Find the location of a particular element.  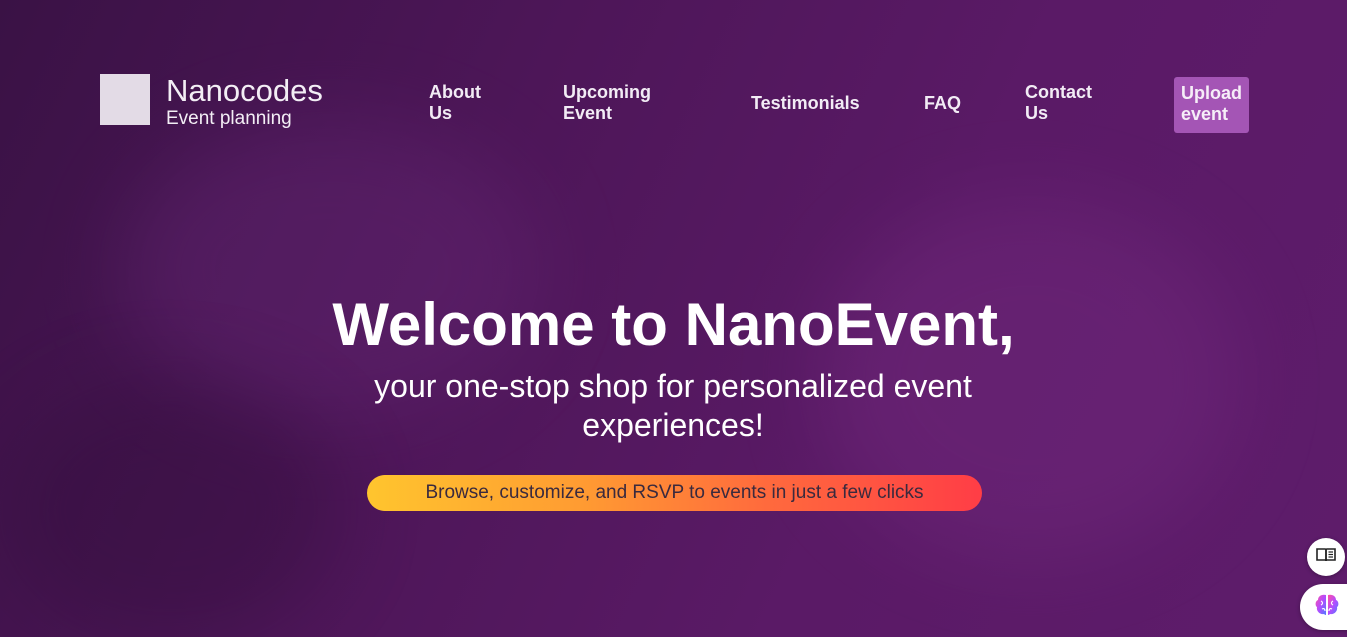

nav-faq: FAQ is located at coordinates (942, 103).